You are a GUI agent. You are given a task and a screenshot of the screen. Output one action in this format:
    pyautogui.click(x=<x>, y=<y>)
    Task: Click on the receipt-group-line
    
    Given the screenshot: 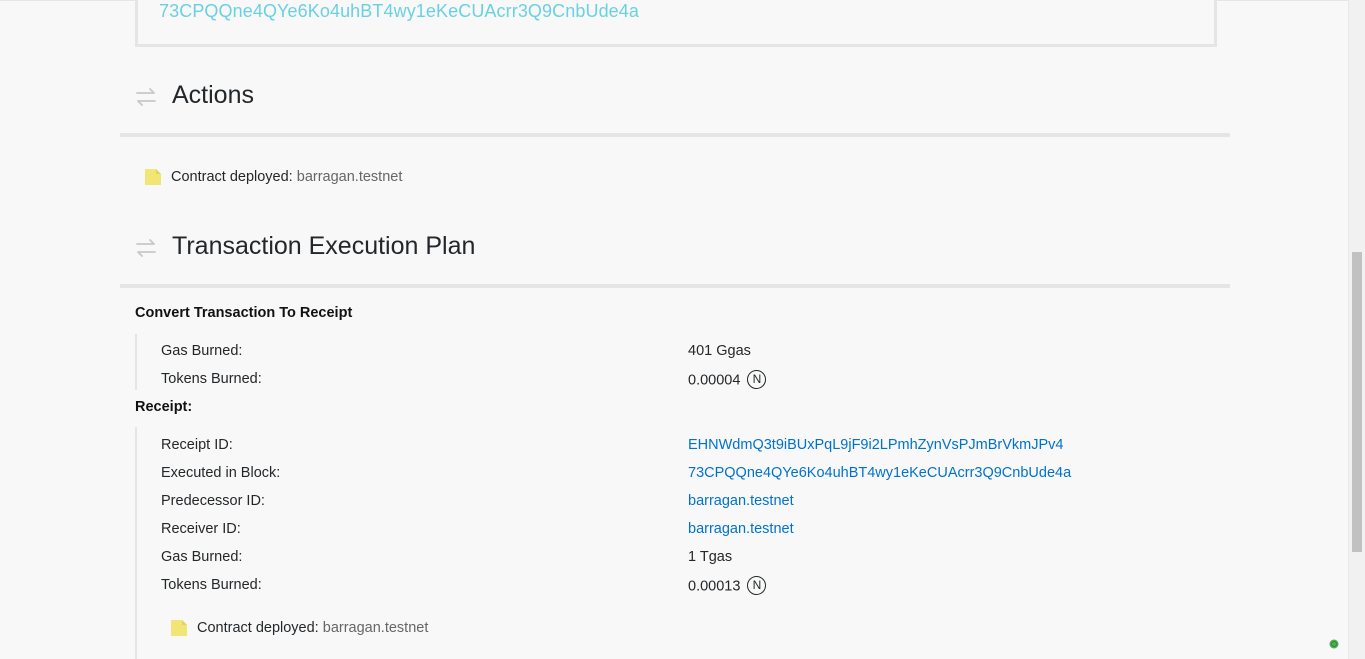 What is the action you would take?
    pyautogui.click(x=136, y=543)
    